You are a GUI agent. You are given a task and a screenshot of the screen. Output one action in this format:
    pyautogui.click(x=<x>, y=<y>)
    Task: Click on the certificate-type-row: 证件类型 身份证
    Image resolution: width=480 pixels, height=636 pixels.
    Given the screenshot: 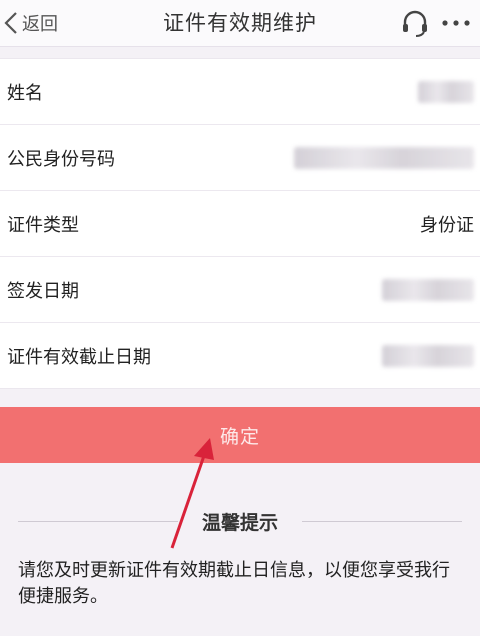 What is the action you would take?
    pyautogui.click(x=240, y=224)
    